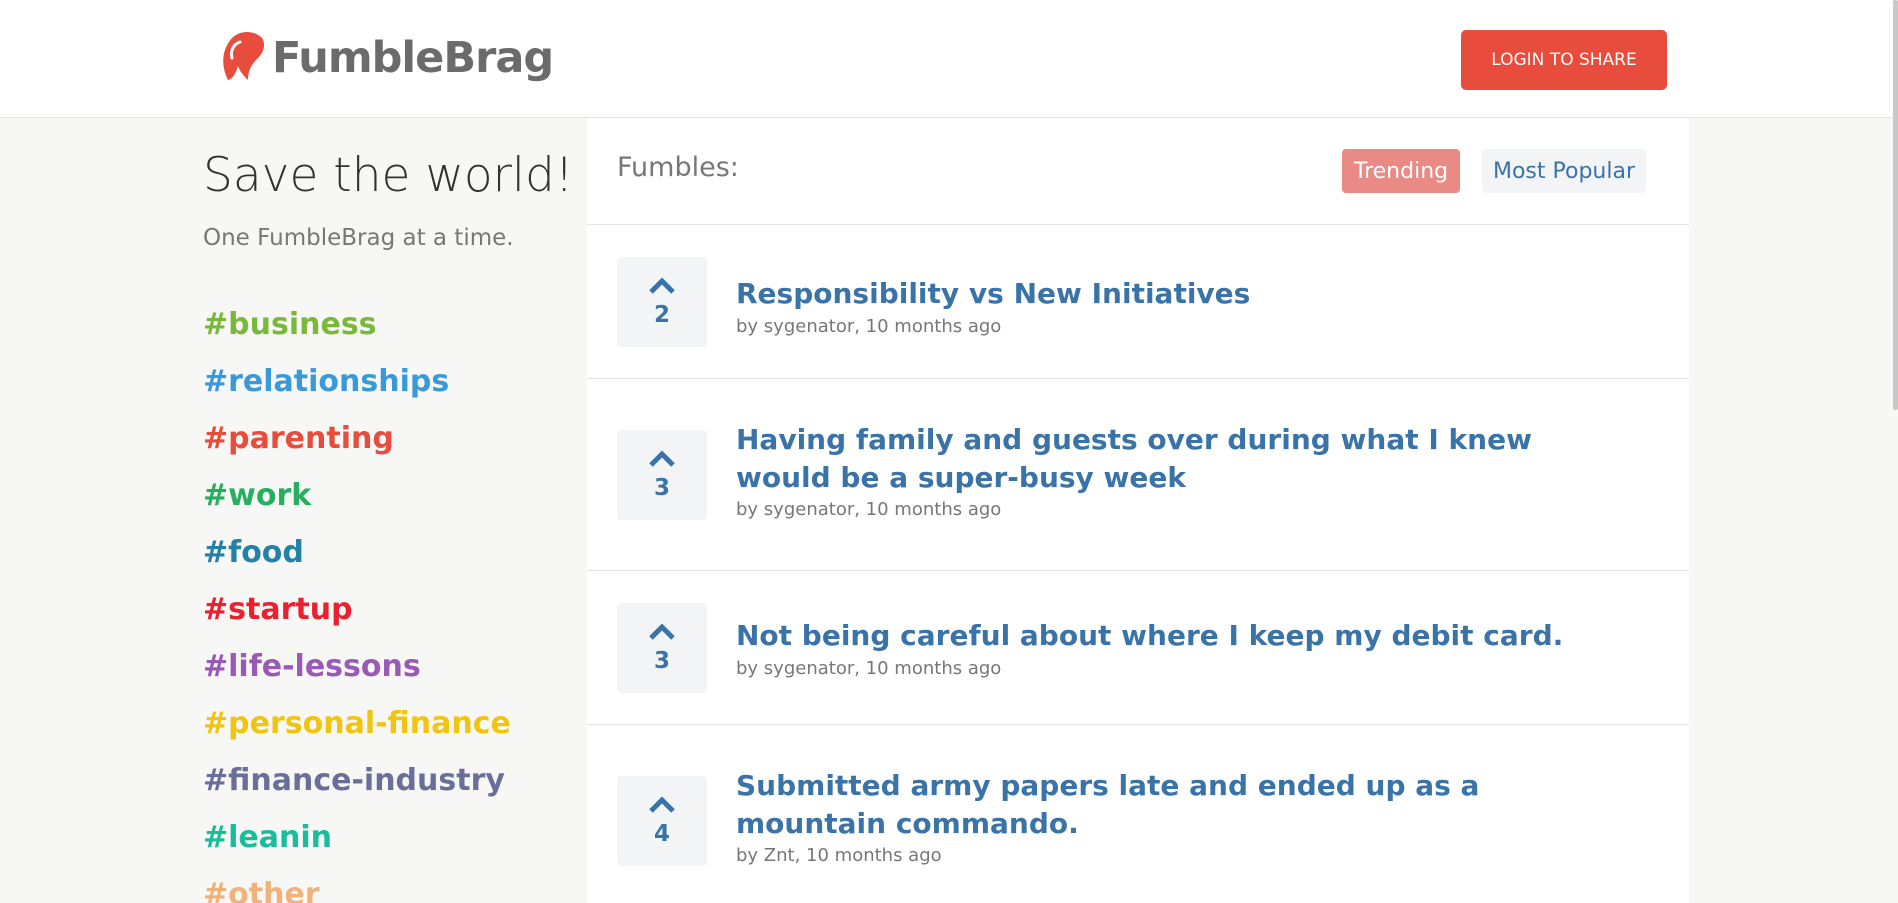  I want to click on top-navbar: FumbleBrag LOGIN TO SHARE, so click(949, 59).